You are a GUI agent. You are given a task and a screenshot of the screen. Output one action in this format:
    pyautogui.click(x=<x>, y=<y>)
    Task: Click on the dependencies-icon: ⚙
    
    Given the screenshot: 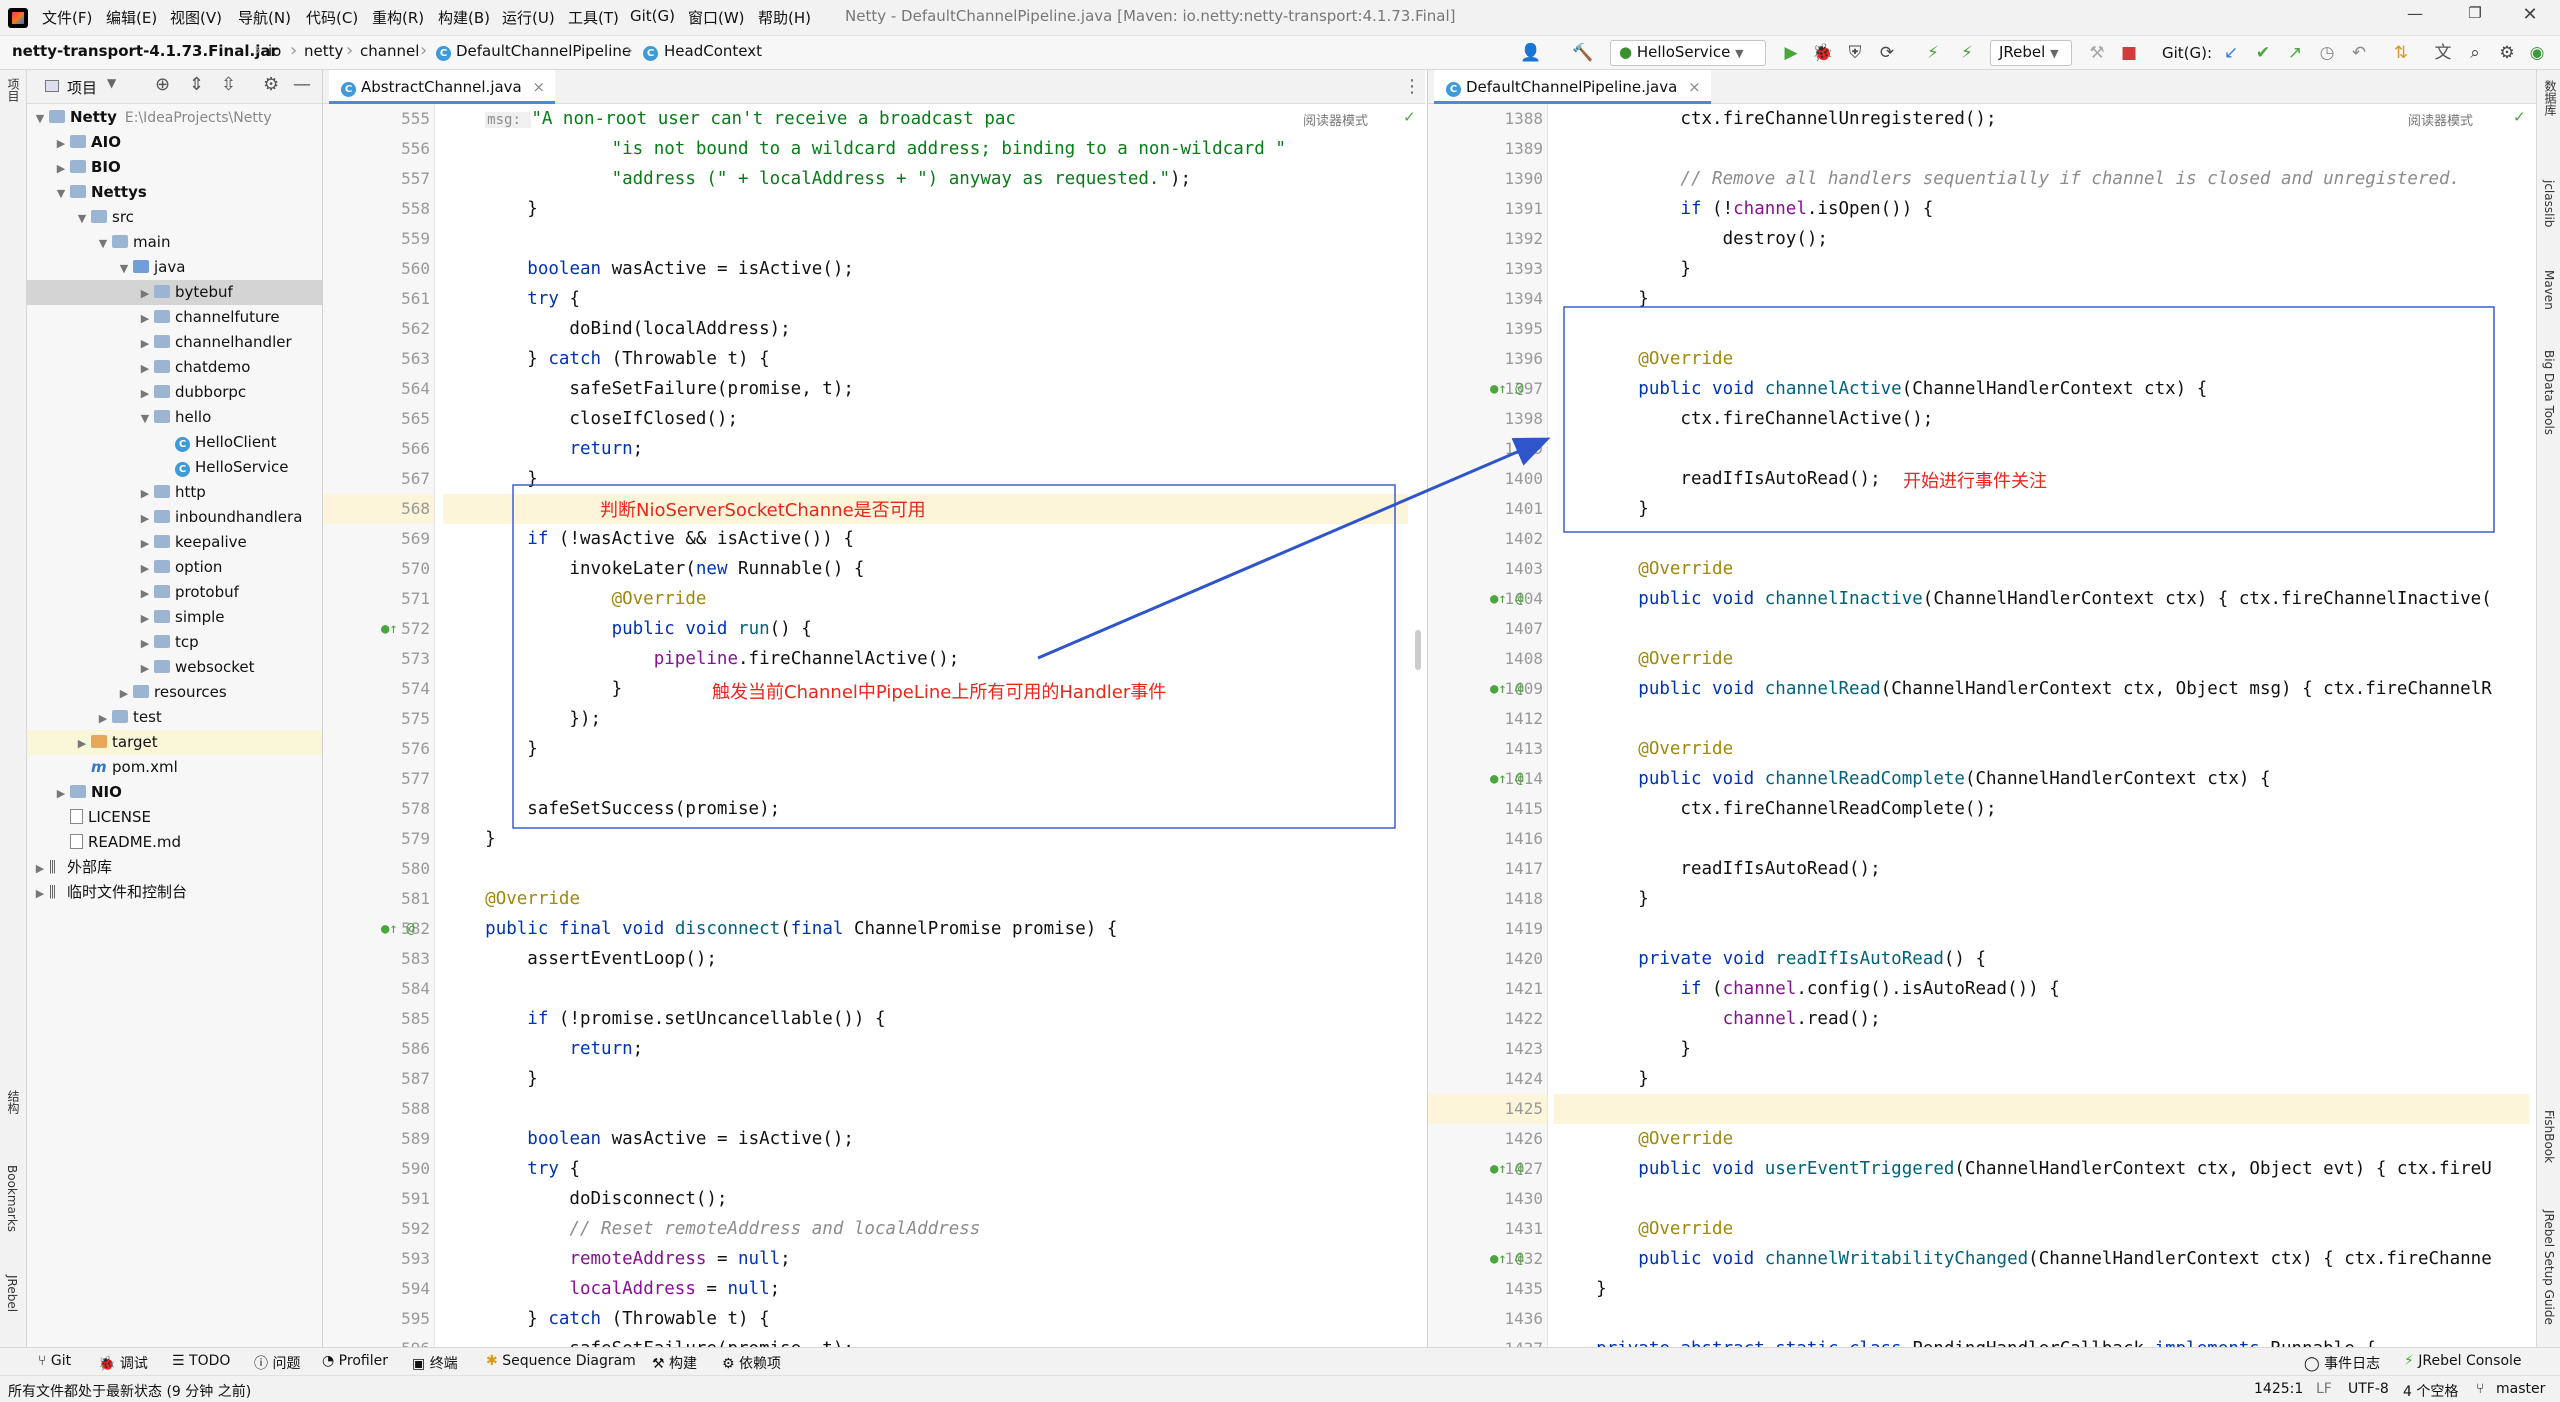 What is the action you would take?
    pyautogui.click(x=731, y=1364)
    